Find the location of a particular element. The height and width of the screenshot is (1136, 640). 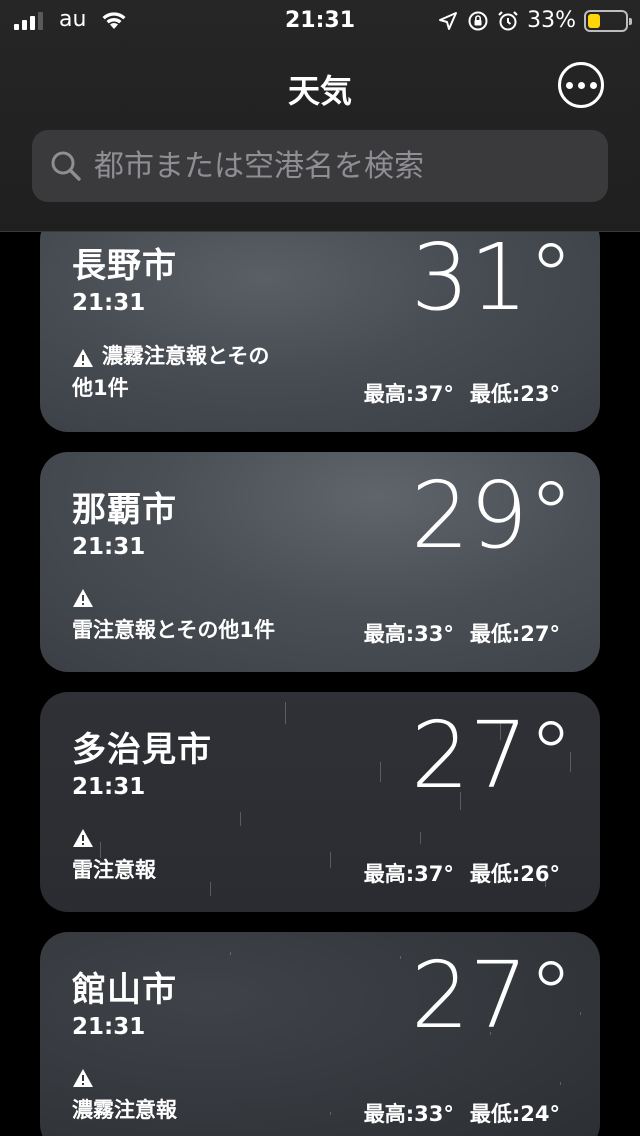

battery-percentage: 33% is located at coordinates (551, 20).